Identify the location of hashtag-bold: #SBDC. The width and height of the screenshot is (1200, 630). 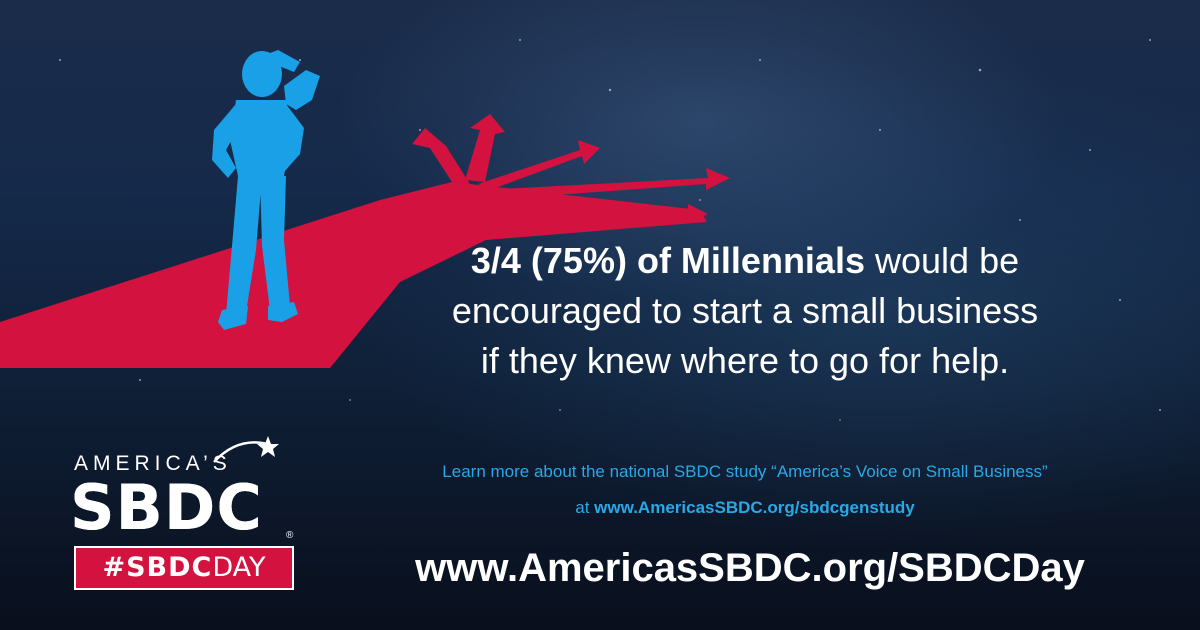
(157, 567).